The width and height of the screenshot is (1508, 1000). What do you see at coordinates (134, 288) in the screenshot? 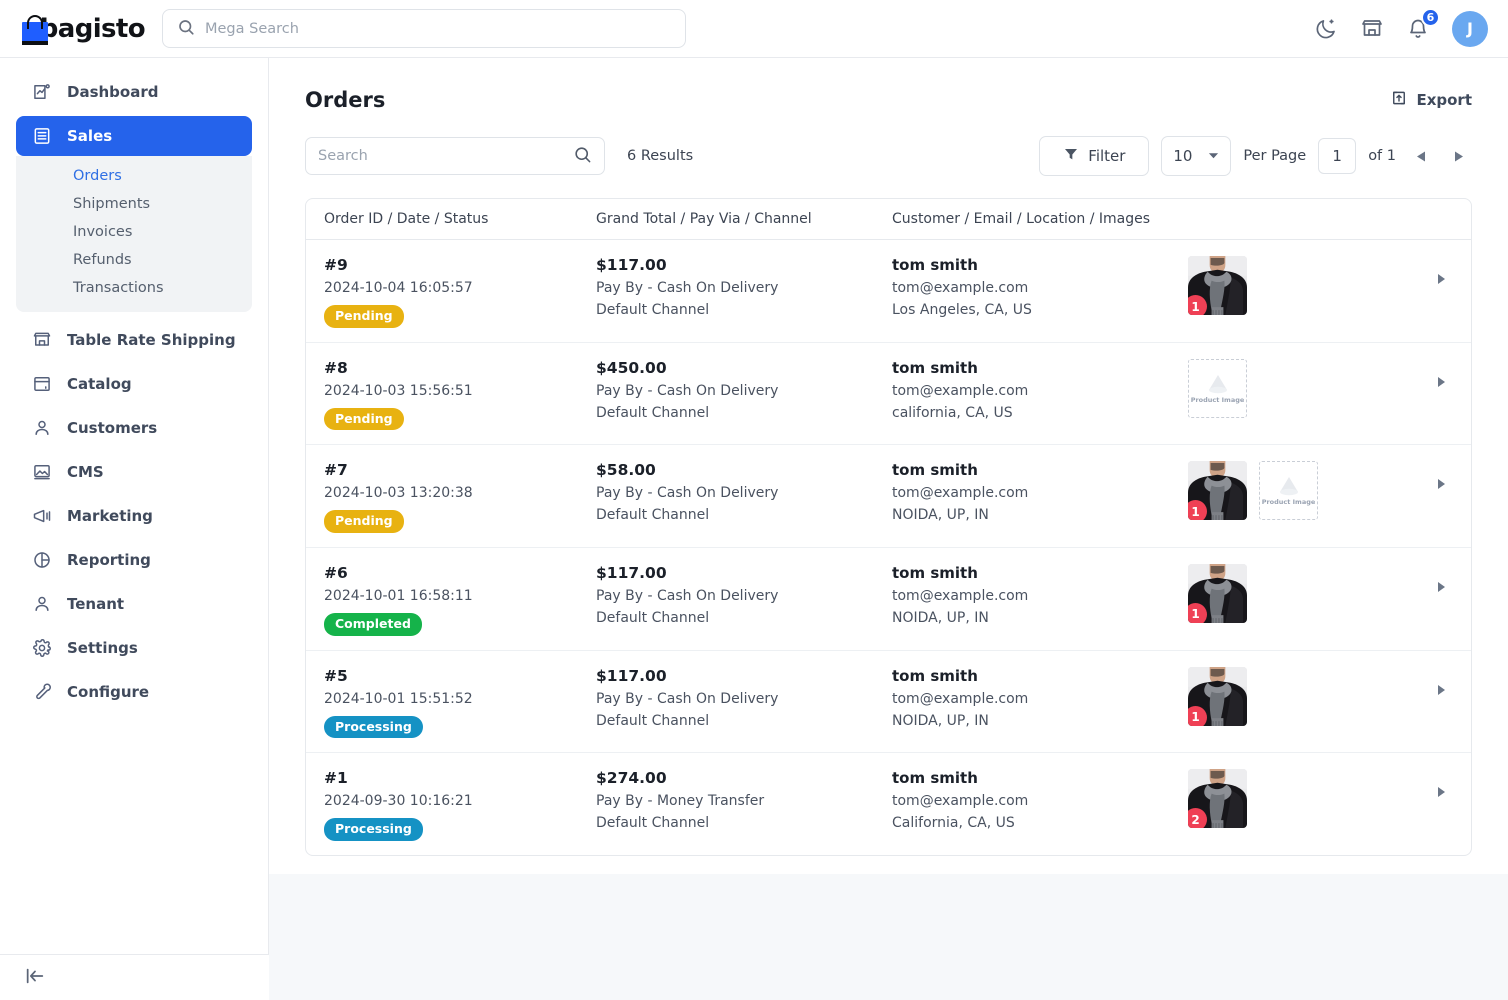
I see `sidebar-item-transactions: Transactions` at bounding box center [134, 288].